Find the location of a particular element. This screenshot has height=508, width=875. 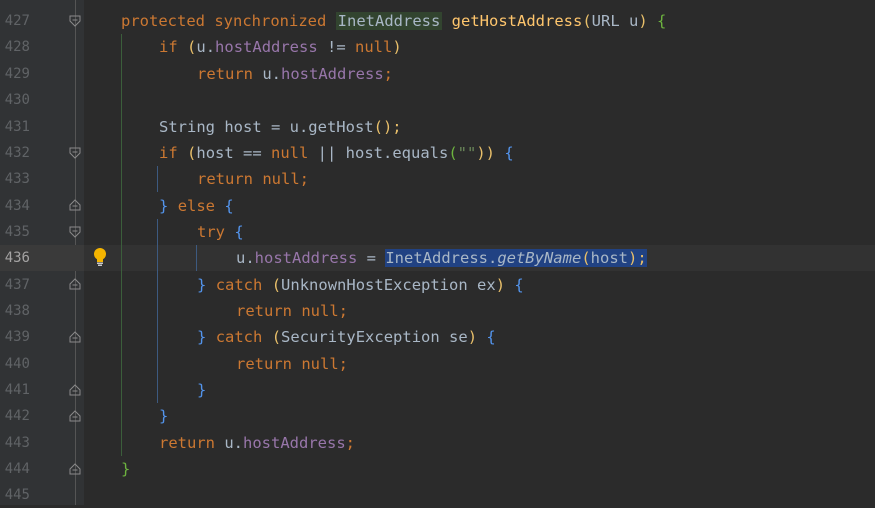

return-type-highlight: InetAddress is located at coordinates (389, 21).